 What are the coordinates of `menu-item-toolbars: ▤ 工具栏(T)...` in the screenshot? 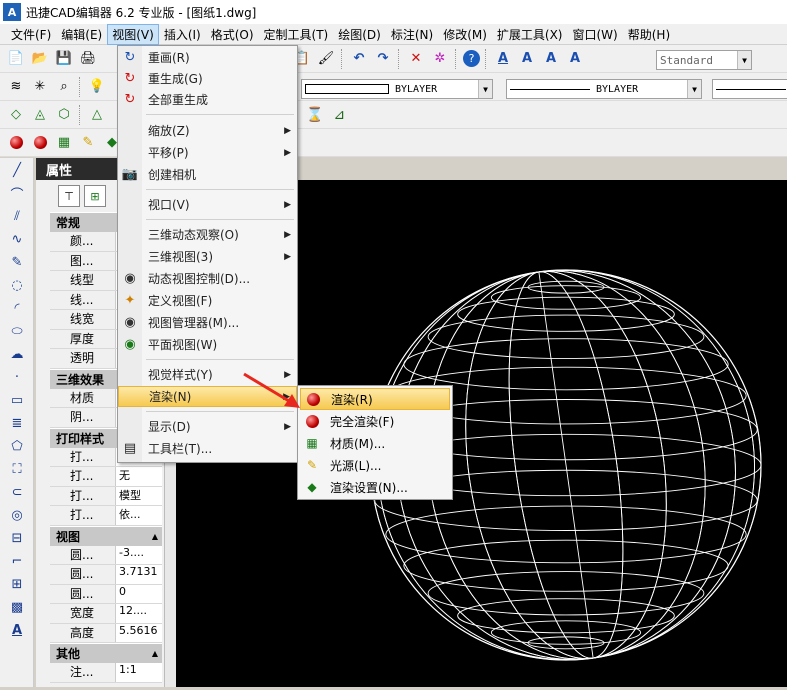 It's located at (207, 448).